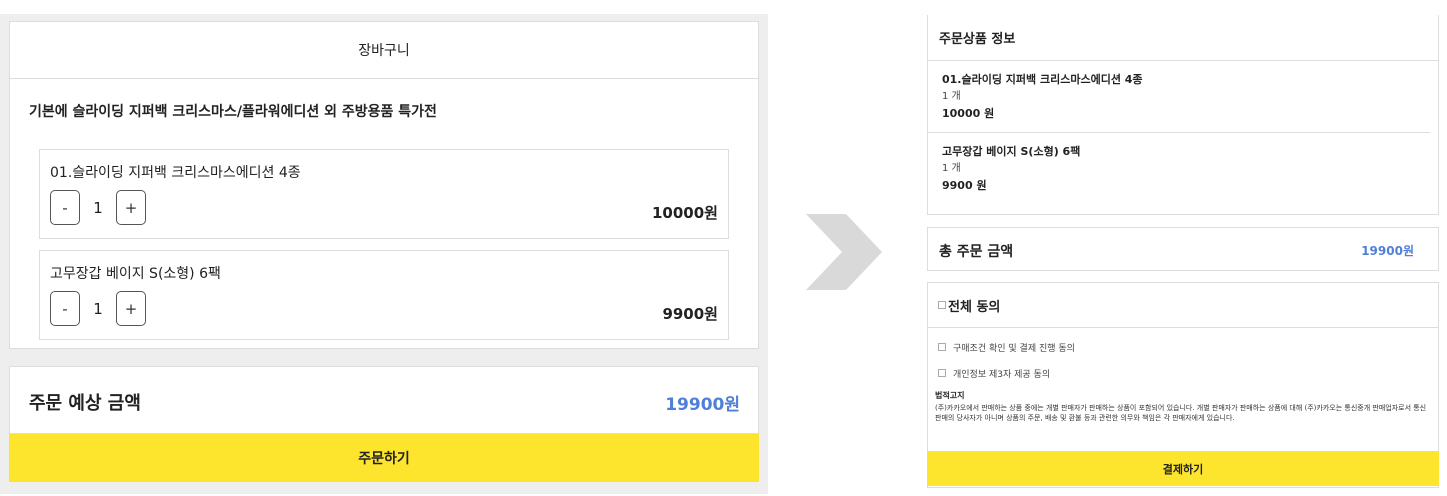  What do you see at coordinates (1042, 79) in the screenshot?
I see `order-item-name: 01.슬라이딩 지퍼백 크리스마스에디션 4종` at bounding box center [1042, 79].